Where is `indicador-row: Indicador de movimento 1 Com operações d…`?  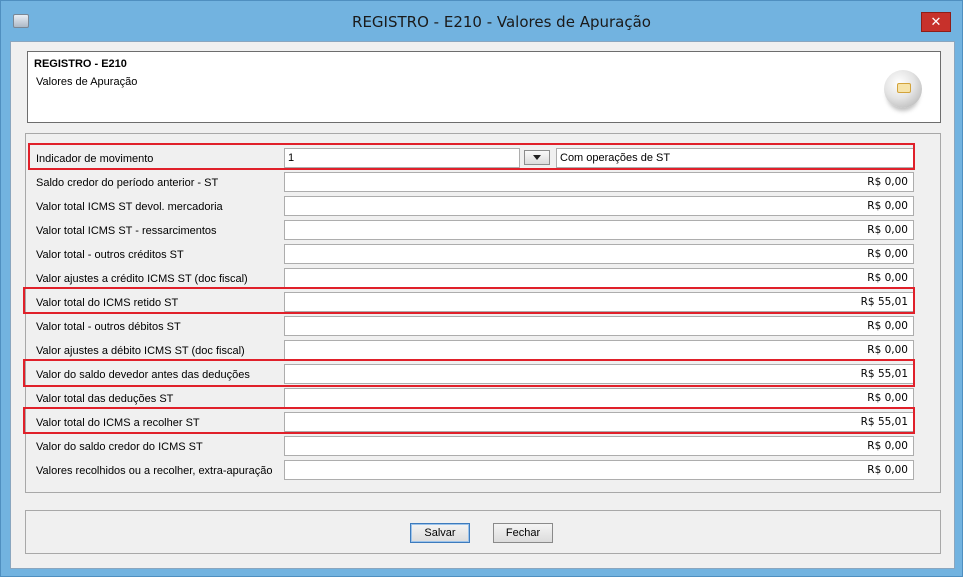 indicador-row: Indicador de movimento 1 Com operações d… is located at coordinates (473, 159).